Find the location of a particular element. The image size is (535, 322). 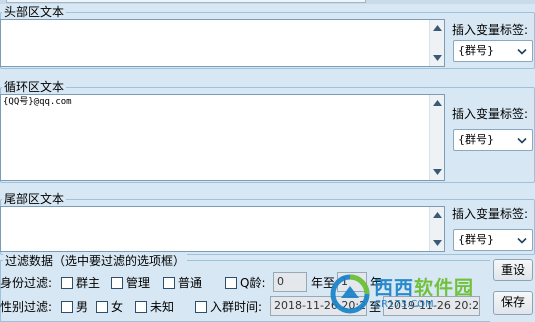

header-text-input is located at coordinates (222, 43).